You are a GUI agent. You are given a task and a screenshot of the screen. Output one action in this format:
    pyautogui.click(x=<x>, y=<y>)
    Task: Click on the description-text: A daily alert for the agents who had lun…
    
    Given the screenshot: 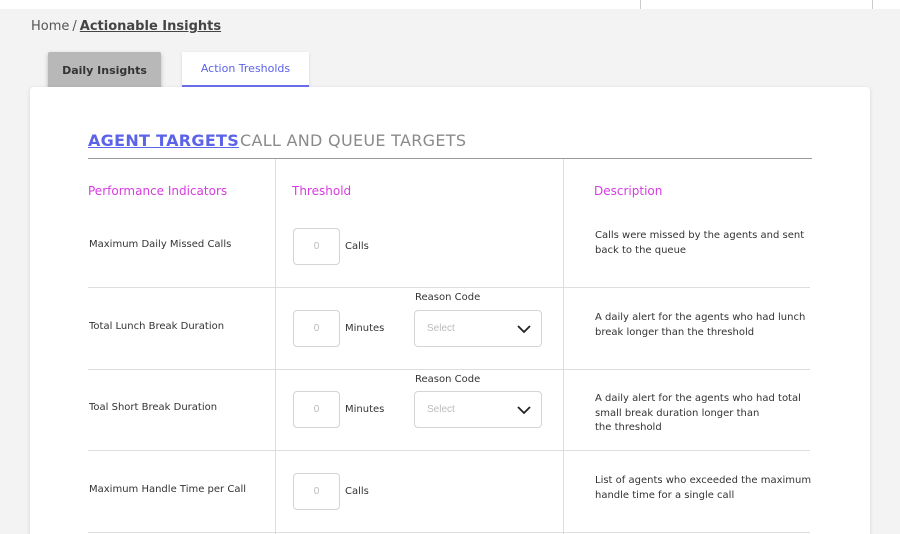 What is the action you would take?
    pyautogui.click(x=700, y=325)
    